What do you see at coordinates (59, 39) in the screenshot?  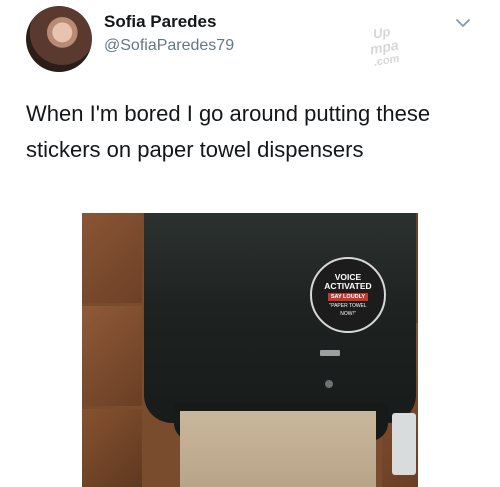 I see `avatar` at bounding box center [59, 39].